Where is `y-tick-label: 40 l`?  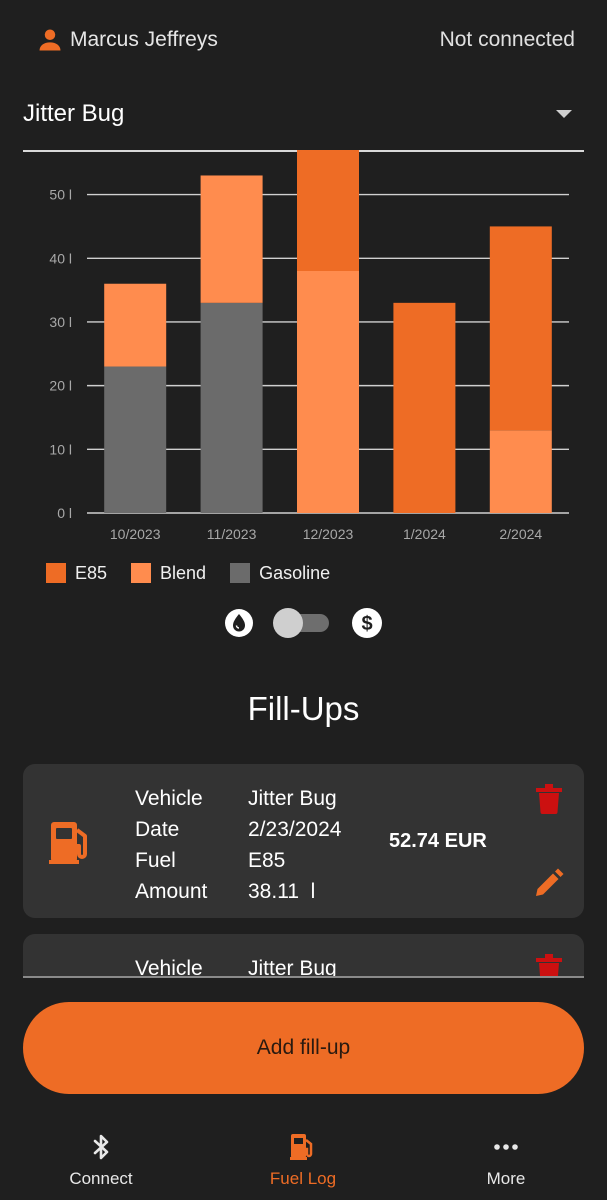
y-tick-label: 40 l is located at coordinates (60, 258).